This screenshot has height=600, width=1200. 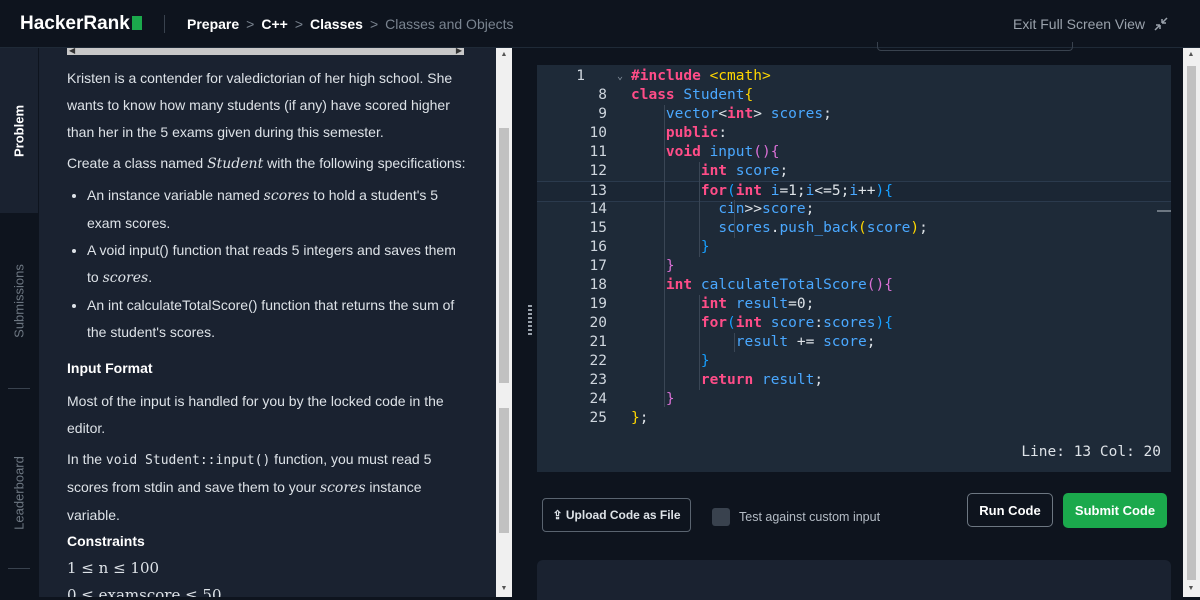 What do you see at coordinates (744, 171) in the screenshot?
I see `code-text: int score;` at bounding box center [744, 171].